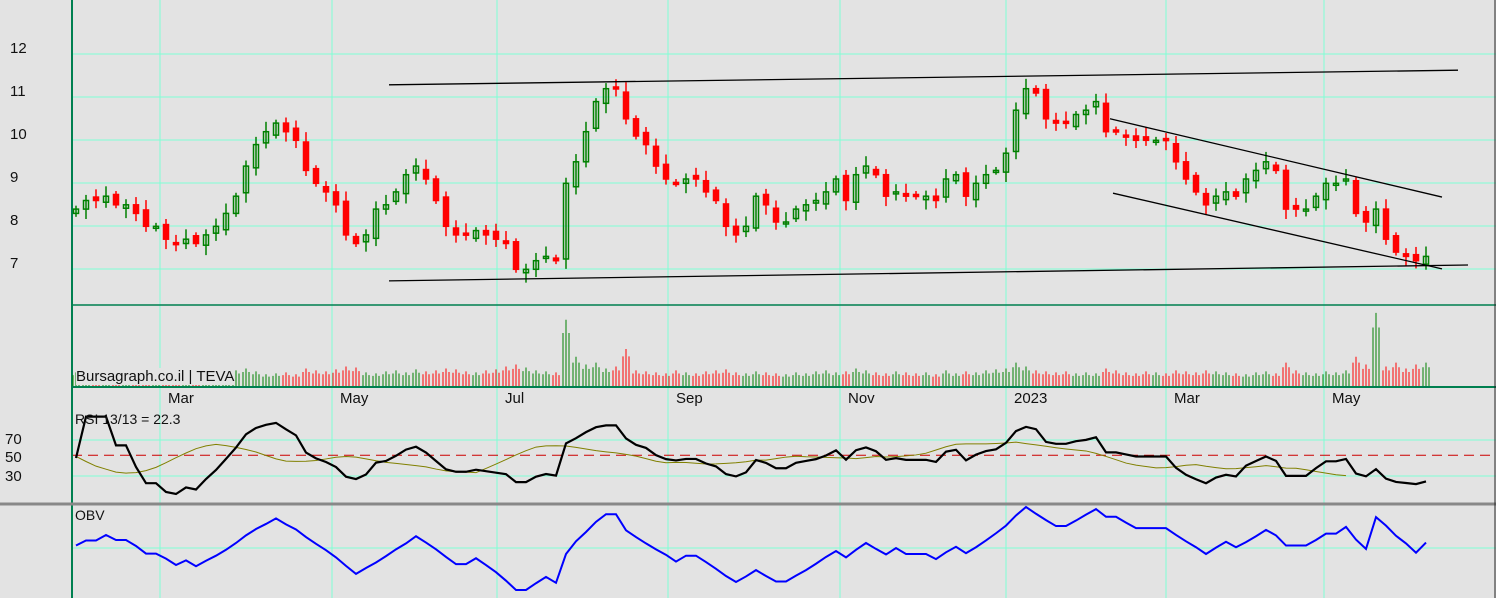 This screenshot has height=598, width=1496. What do you see at coordinates (689, 398) in the screenshot?
I see `month-label: Sep` at bounding box center [689, 398].